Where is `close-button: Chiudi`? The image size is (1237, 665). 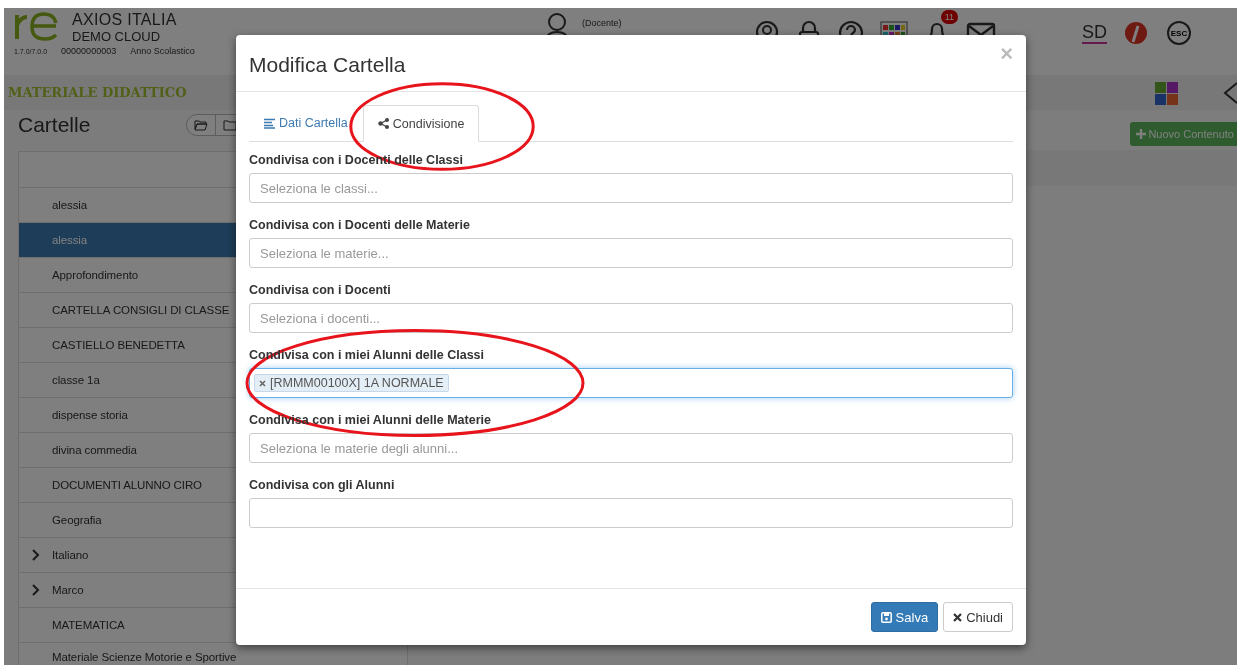 close-button: Chiudi is located at coordinates (978, 617).